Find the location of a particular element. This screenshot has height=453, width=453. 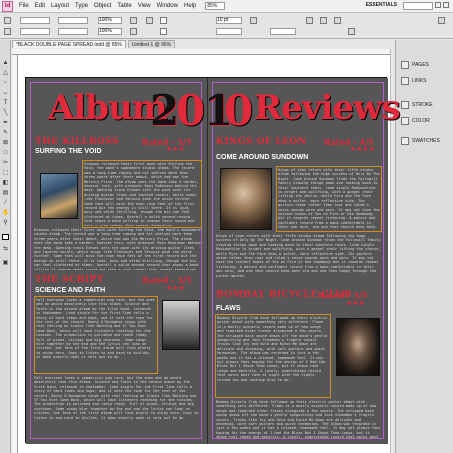

page-title: Album 2 0 1 0 Reviews is located at coordinates (213, 110).